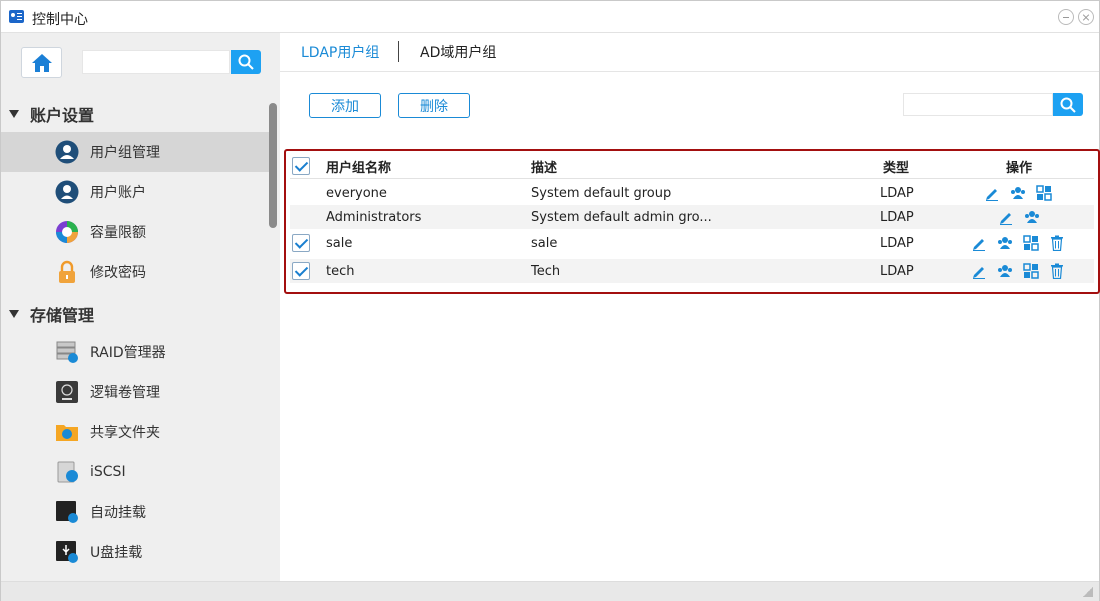 This screenshot has height=601, width=1100. Describe the element at coordinates (458, 52) in the screenshot. I see `tab-ad-groups: AD域用户组` at that location.